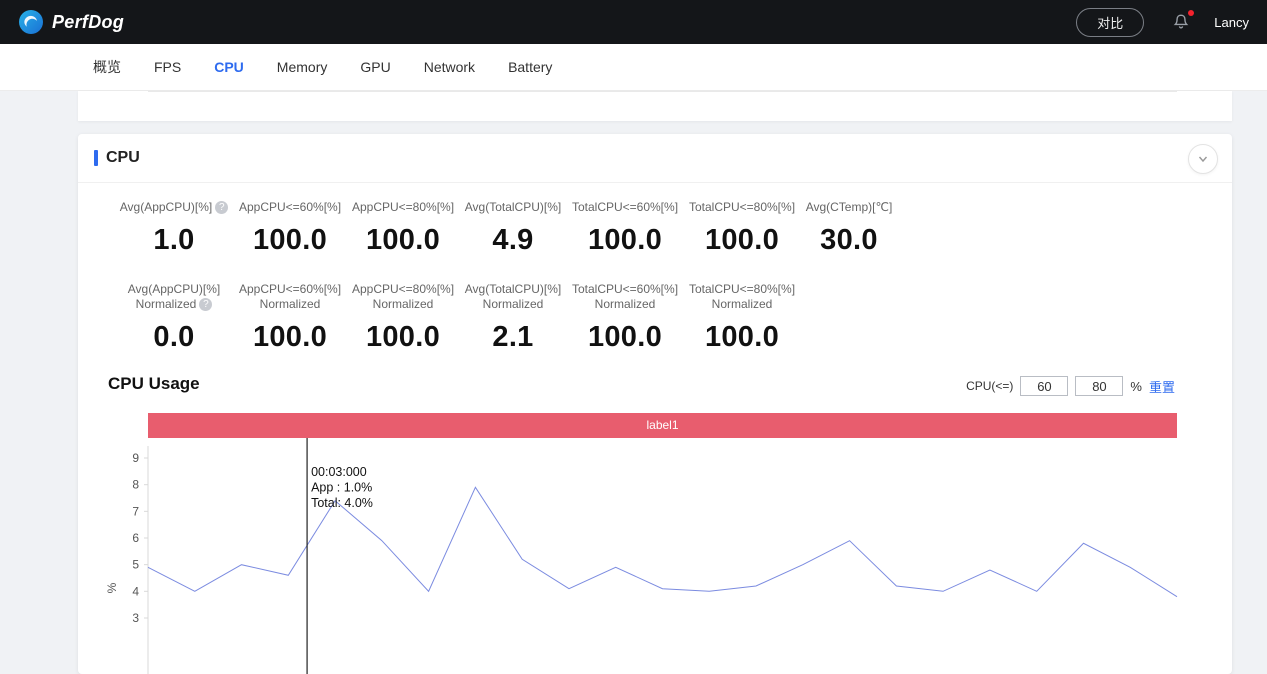 Image resolution: width=1267 pixels, height=674 pixels. What do you see at coordinates (135, 511) in the screenshot?
I see `y-axis-tick-label: 7` at bounding box center [135, 511].